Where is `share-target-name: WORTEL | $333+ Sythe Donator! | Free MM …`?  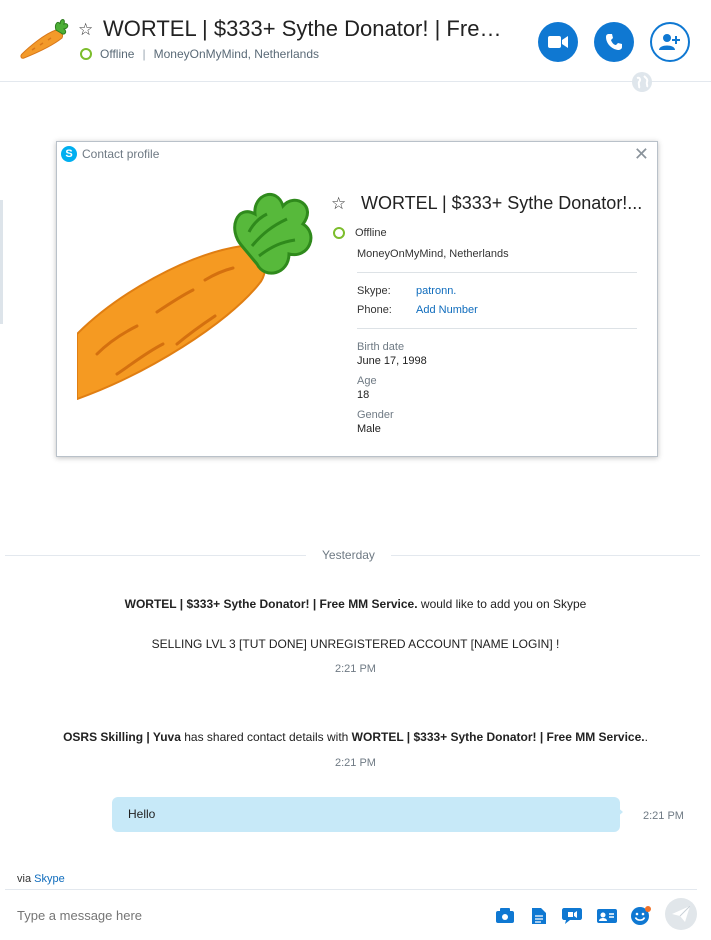 share-target-name: WORTEL | $333+ Sythe Donator! | Free MM … is located at coordinates (498, 737).